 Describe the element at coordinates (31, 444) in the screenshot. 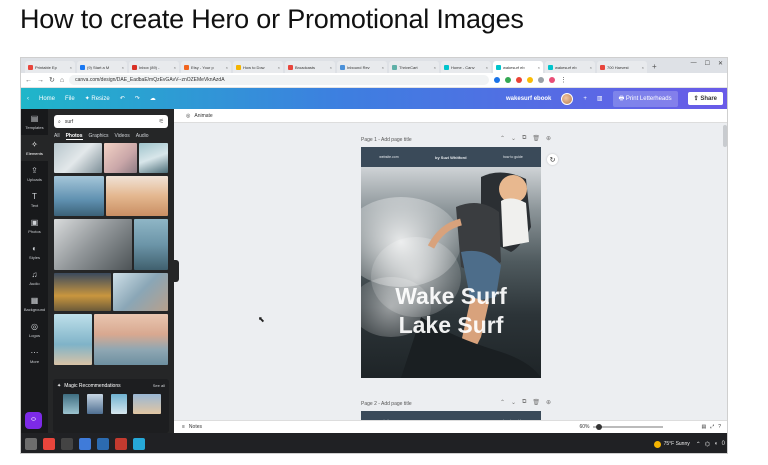

I see `start-icon` at that location.